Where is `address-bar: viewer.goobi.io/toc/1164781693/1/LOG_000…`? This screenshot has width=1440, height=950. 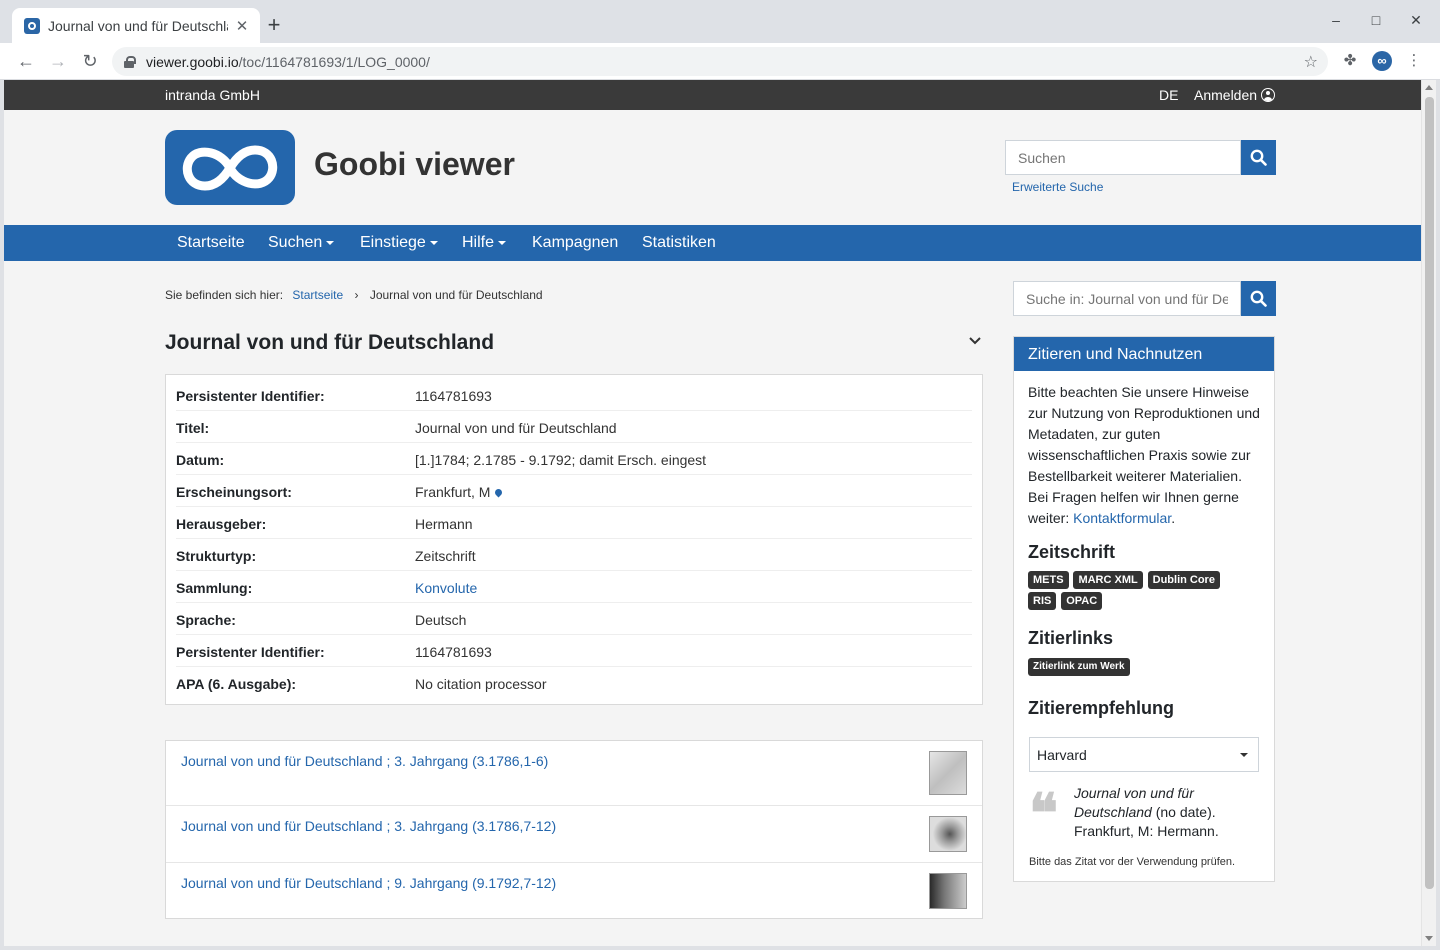 address-bar: viewer.goobi.io/toc/1164781693/1/LOG_000… is located at coordinates (720, 61).